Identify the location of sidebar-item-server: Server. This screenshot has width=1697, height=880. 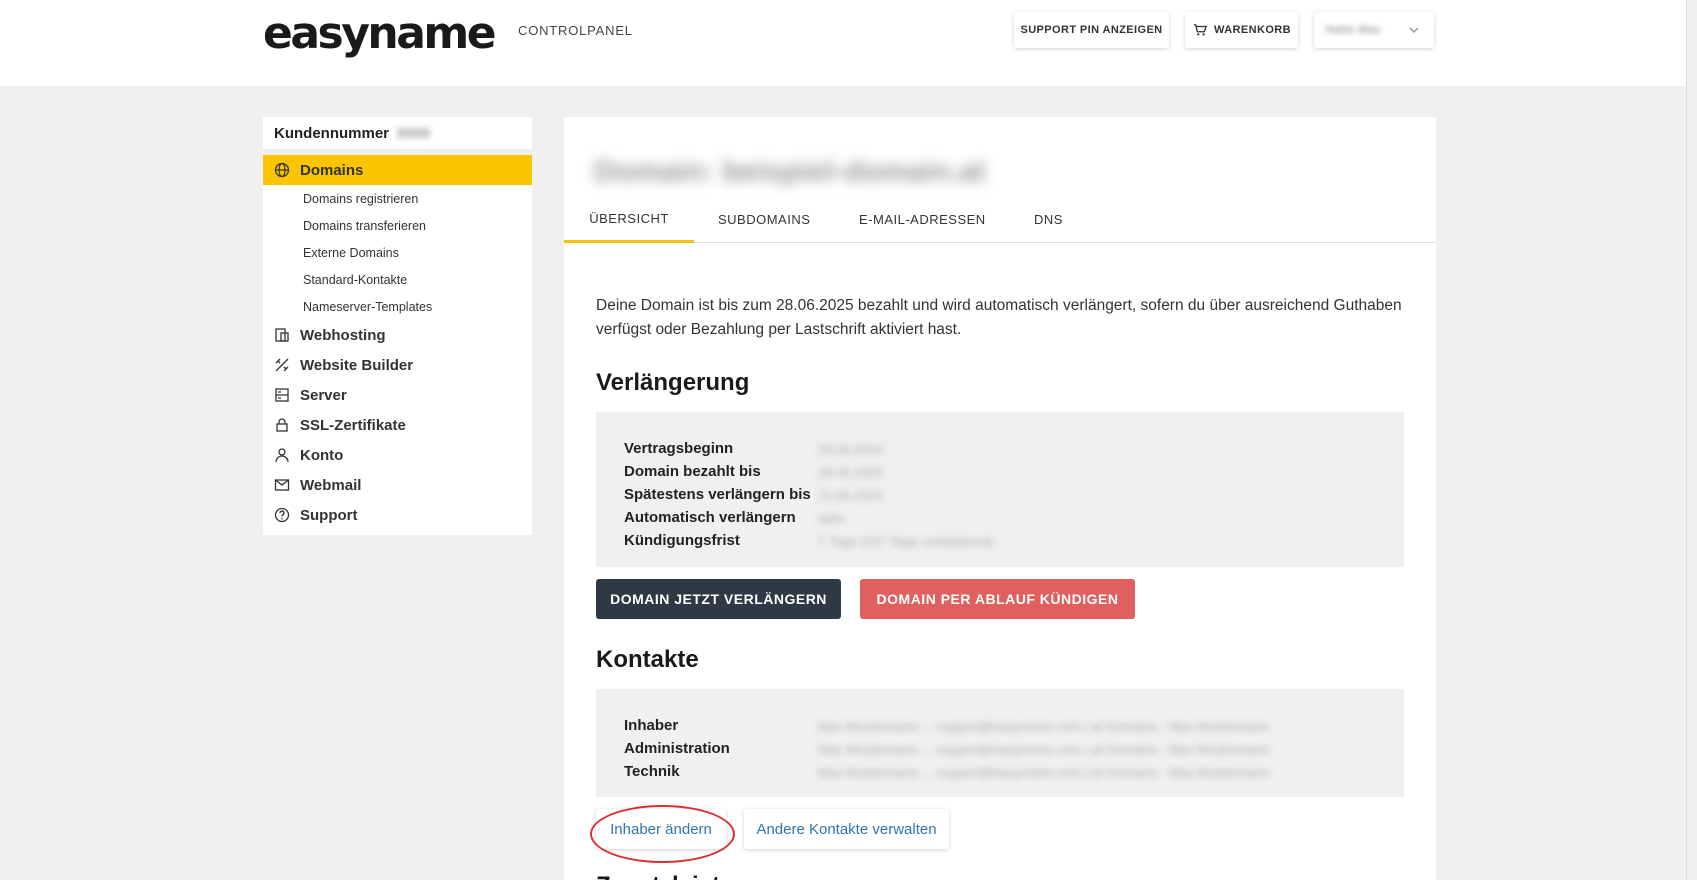
(397, 395).